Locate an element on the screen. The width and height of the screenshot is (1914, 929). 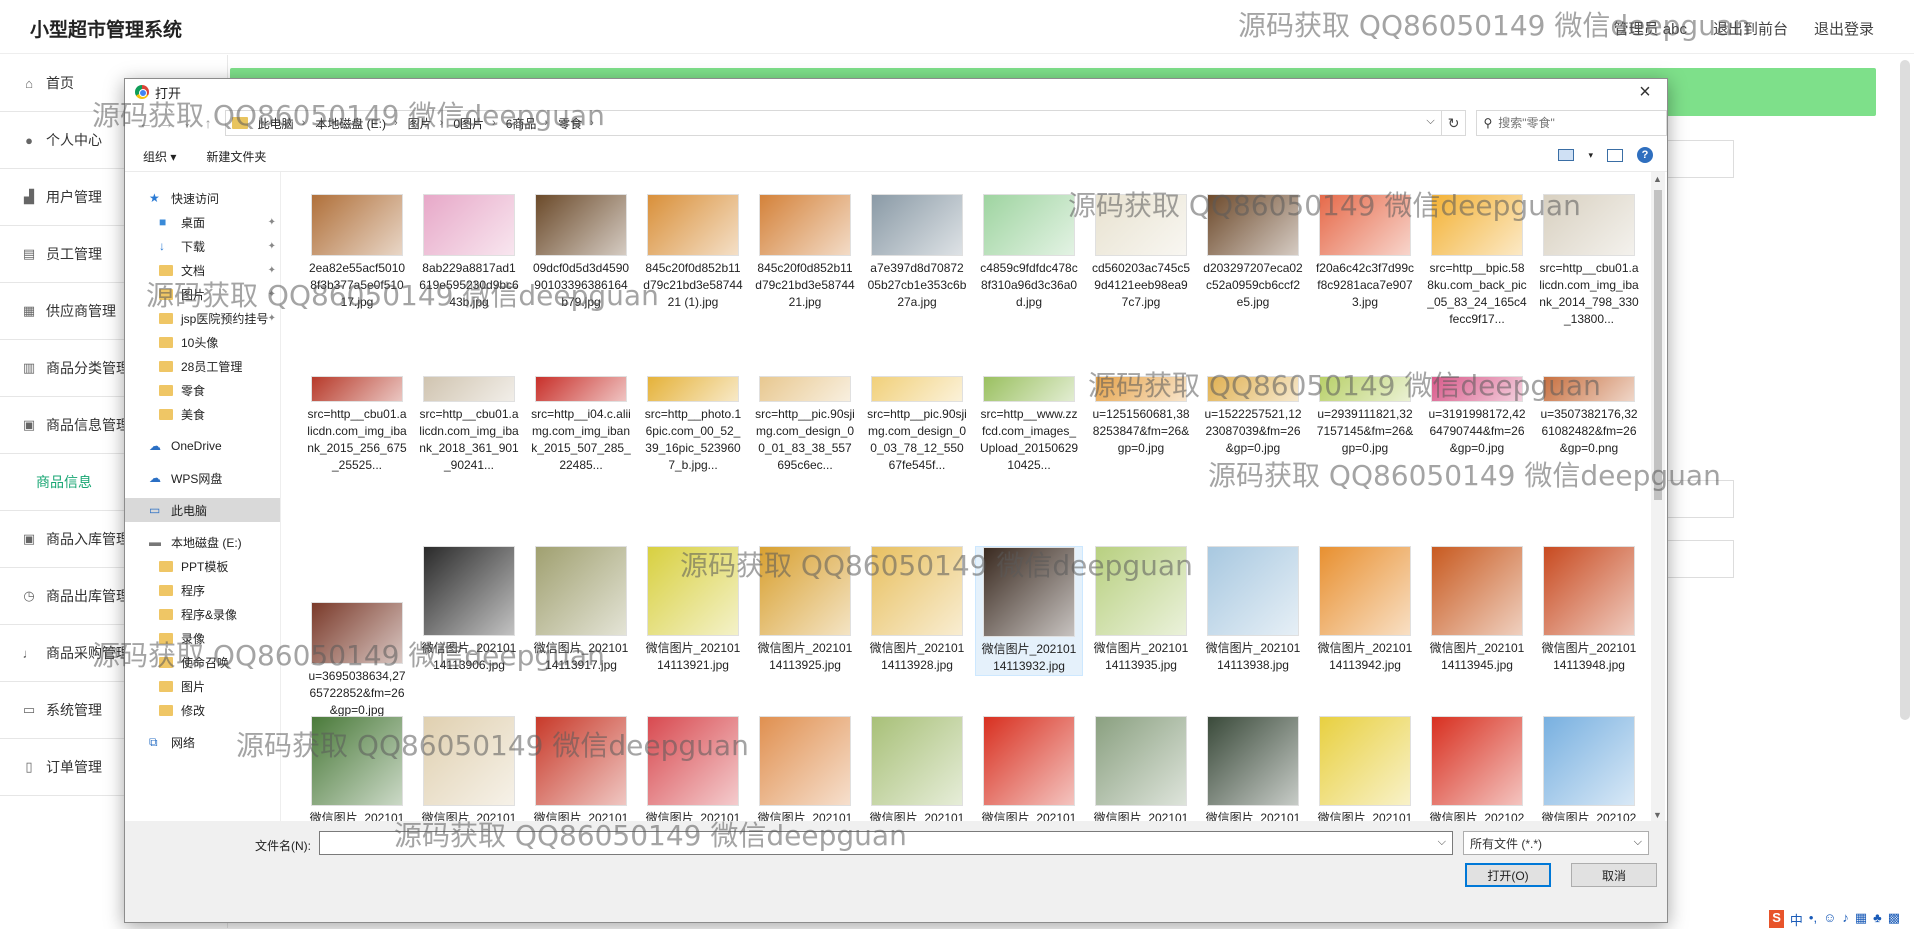
skin-icon: ♣ is located at coordinates (1877, 919).